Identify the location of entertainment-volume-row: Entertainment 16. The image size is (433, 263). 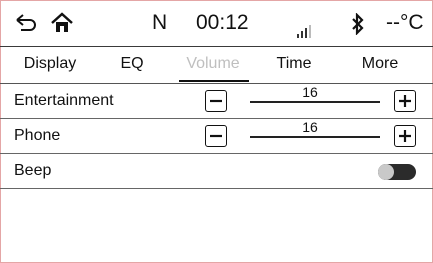
(216, 101).